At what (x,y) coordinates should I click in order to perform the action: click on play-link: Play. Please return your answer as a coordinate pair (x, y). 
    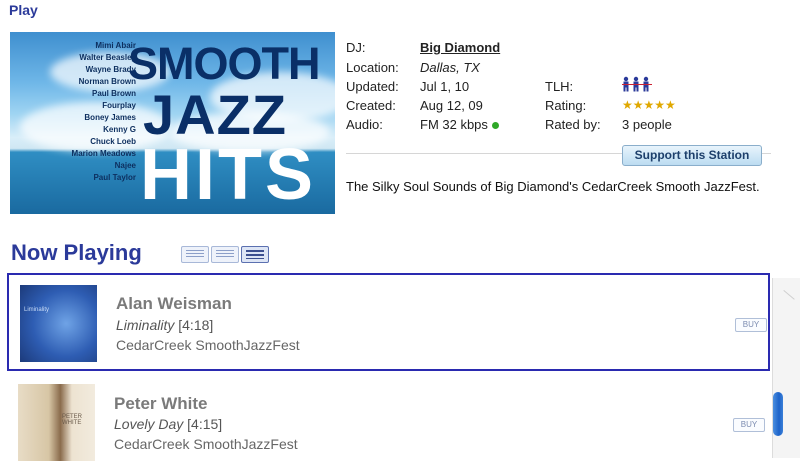
    Looking at the image, I should click on (23, 10).